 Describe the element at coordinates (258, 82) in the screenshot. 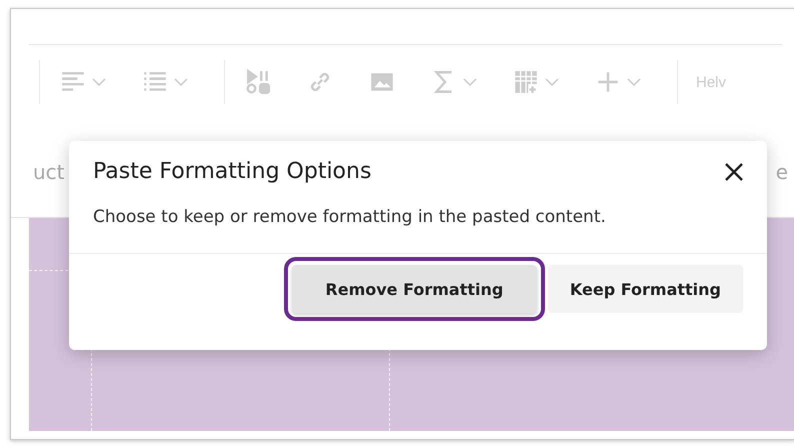

I see `media-icon` at that location.